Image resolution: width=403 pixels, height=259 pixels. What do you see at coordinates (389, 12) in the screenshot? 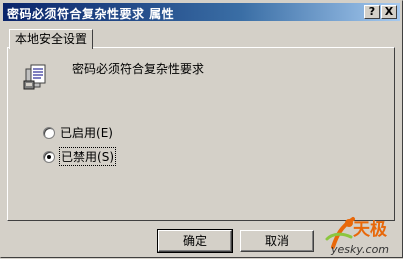
I see `close-button: X` at bounding box center [389, 12].